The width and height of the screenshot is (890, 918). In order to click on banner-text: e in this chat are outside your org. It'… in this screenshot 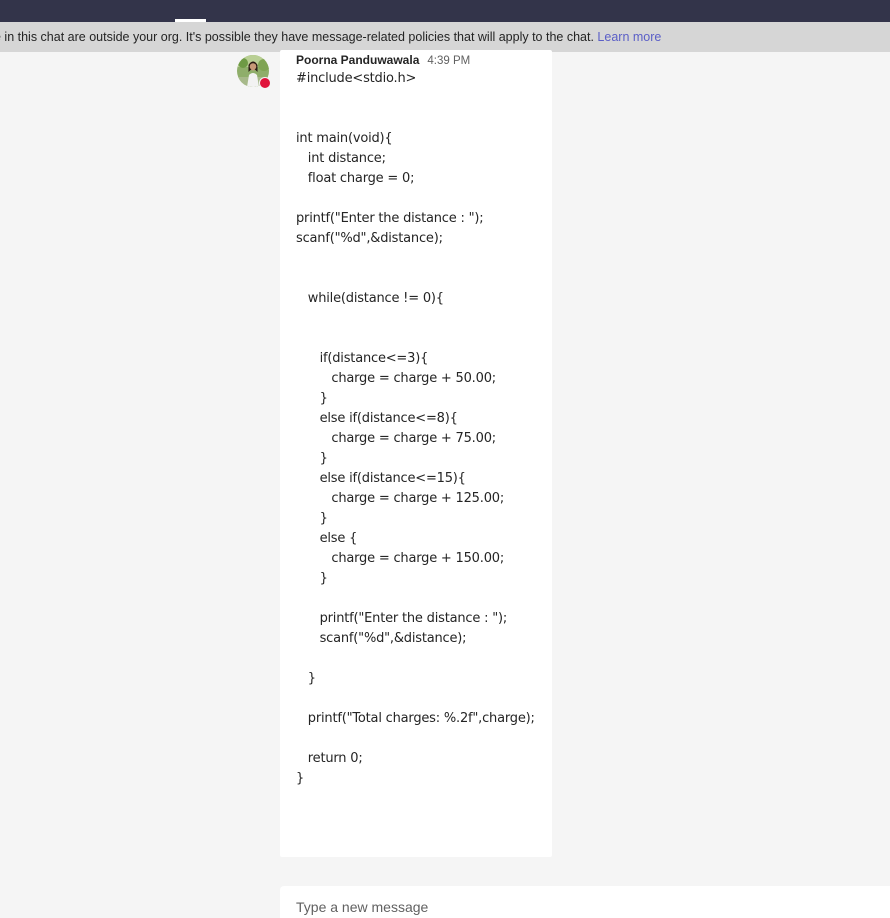, I will do `click(297, 37)`.